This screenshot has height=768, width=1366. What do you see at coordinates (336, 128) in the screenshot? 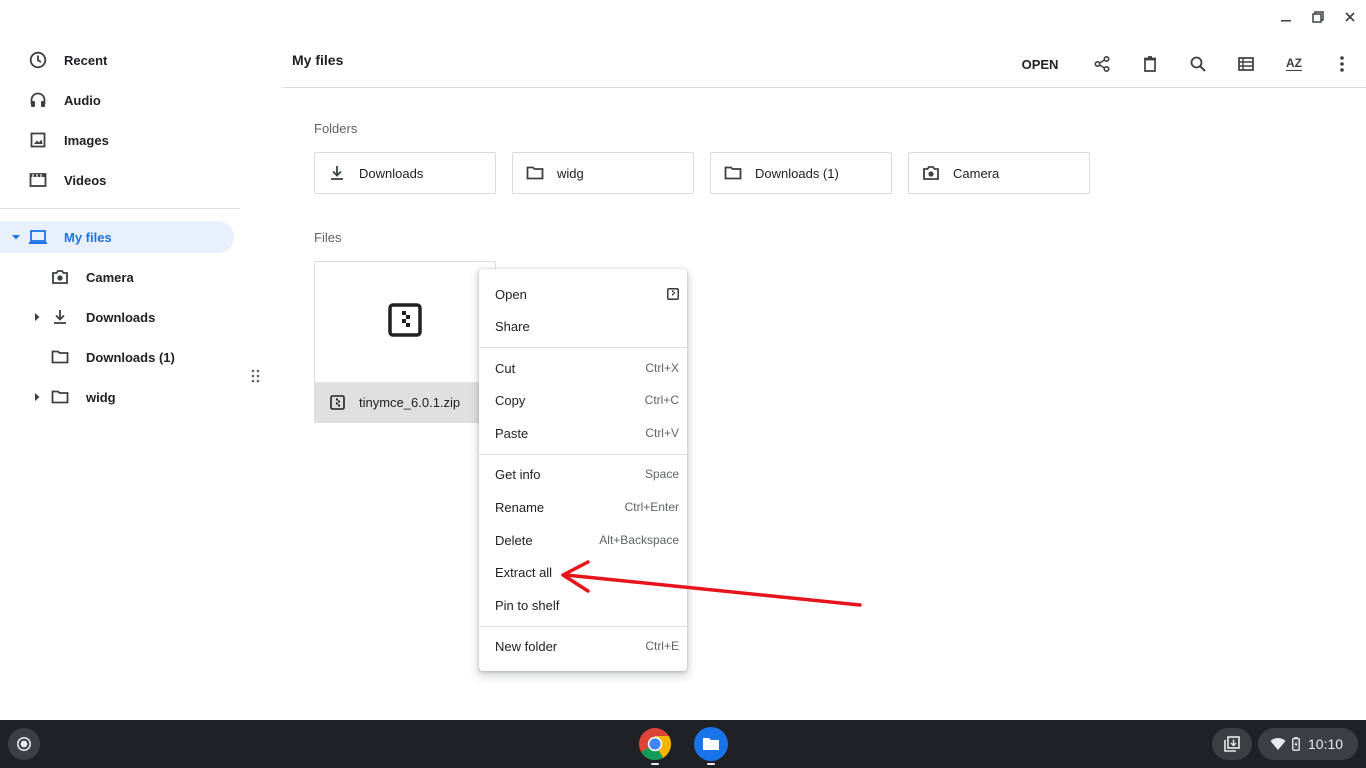
I see `folders-section-label: Folders` at bounding box center [336, 128].